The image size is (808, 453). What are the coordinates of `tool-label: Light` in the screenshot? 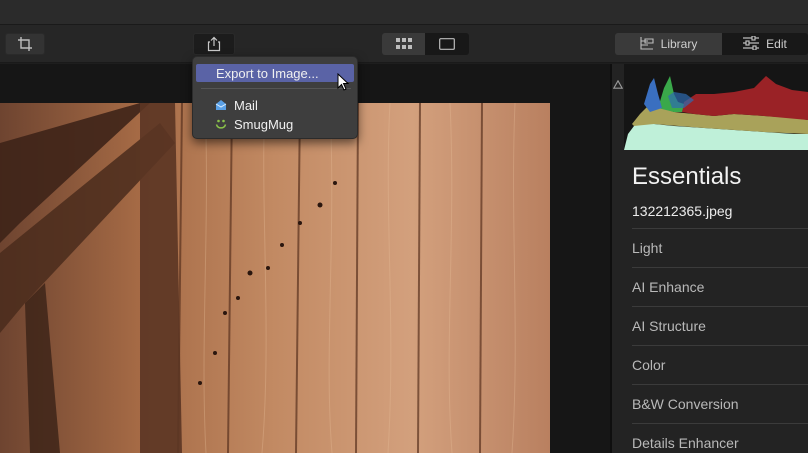 It's located at (647, 248).